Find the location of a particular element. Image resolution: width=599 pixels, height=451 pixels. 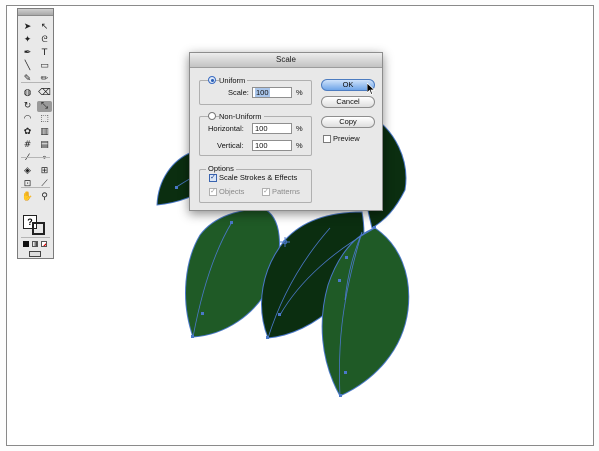

fill-stroke-swatch: ? is located at coordinates (36, 225).